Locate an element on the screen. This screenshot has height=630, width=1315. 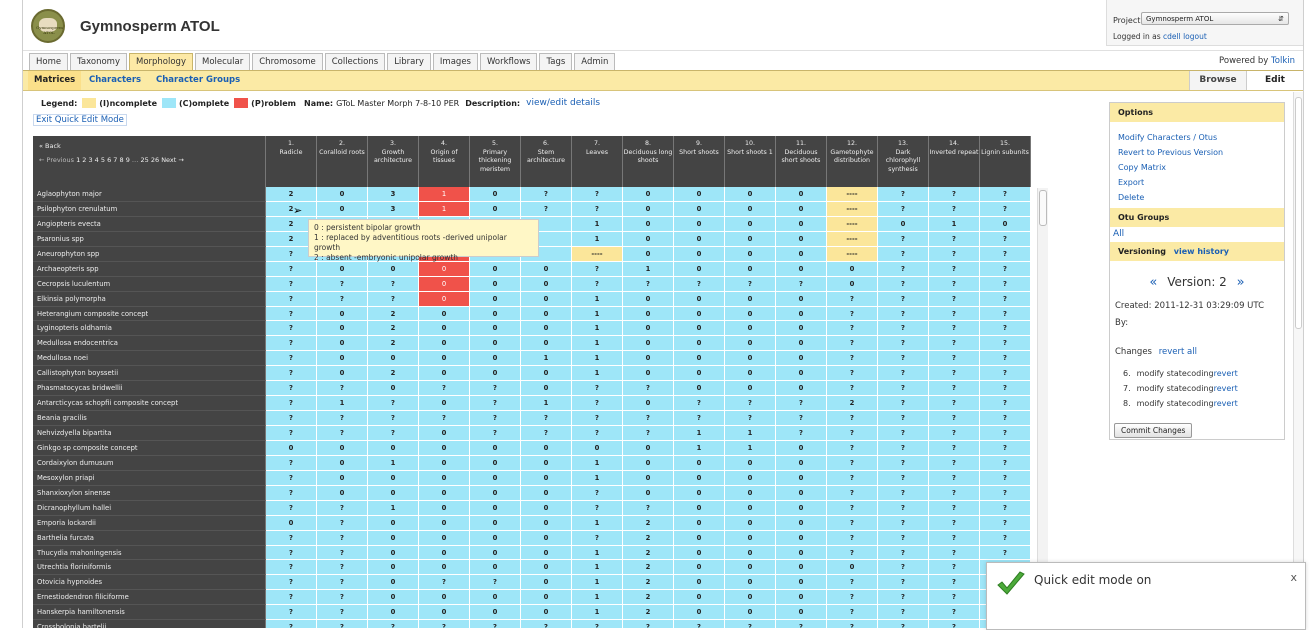
otu-name: Psaronius spp is located at coordinates (149, 239).